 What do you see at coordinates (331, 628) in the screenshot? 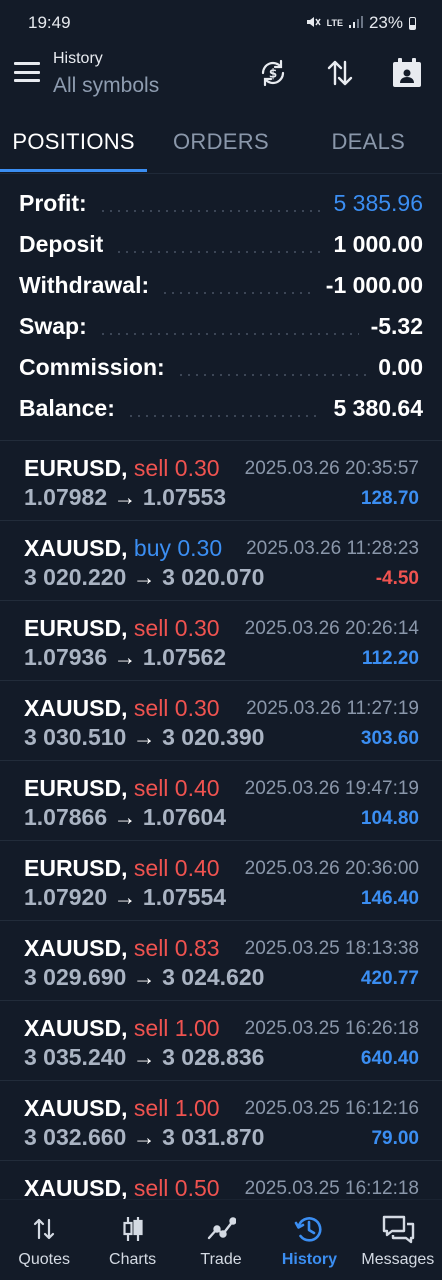
I see `position-time: 2025.03.26 20:26:14` at bounding box center [331, 628].